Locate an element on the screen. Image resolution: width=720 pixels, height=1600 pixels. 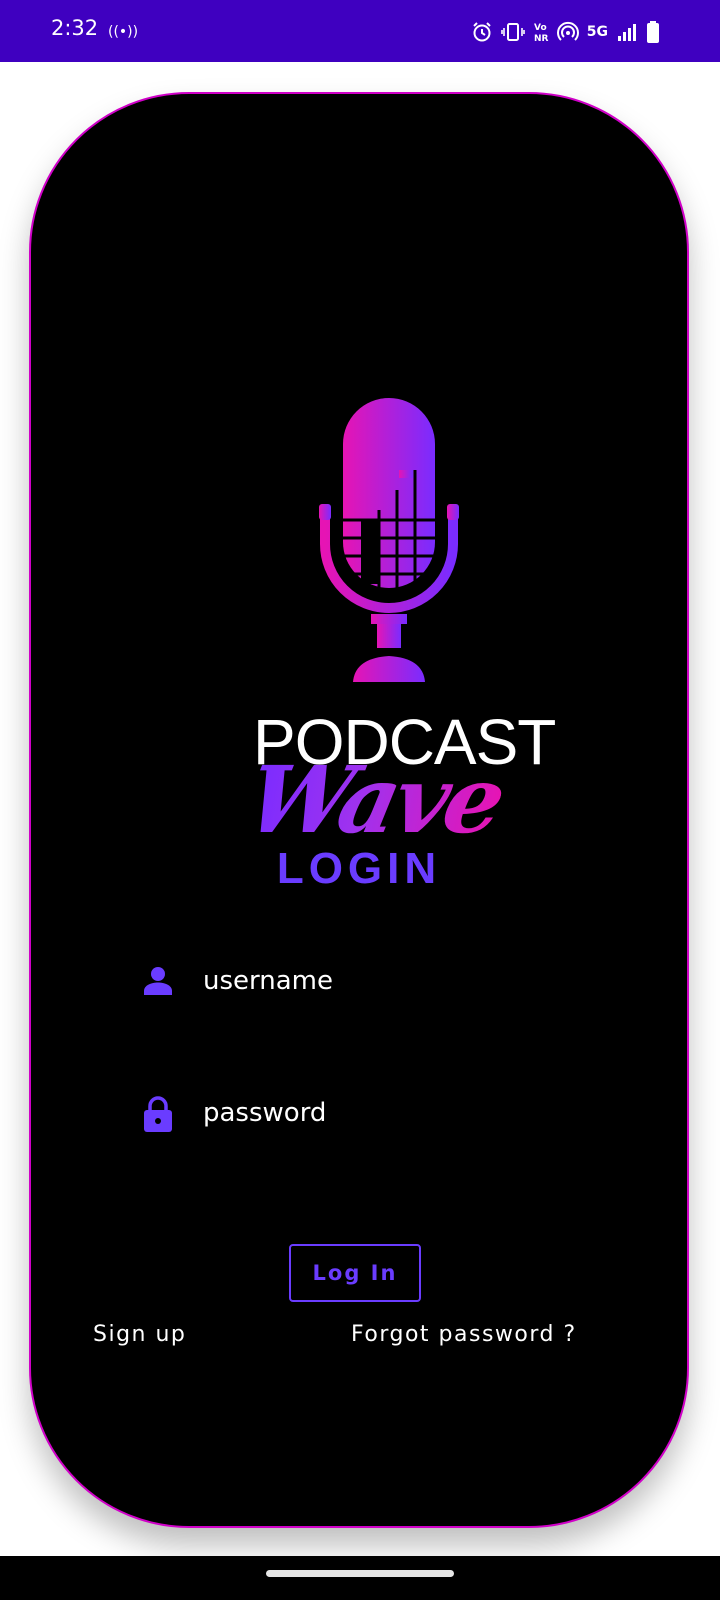
username-field is located at coordinates (361, 981).